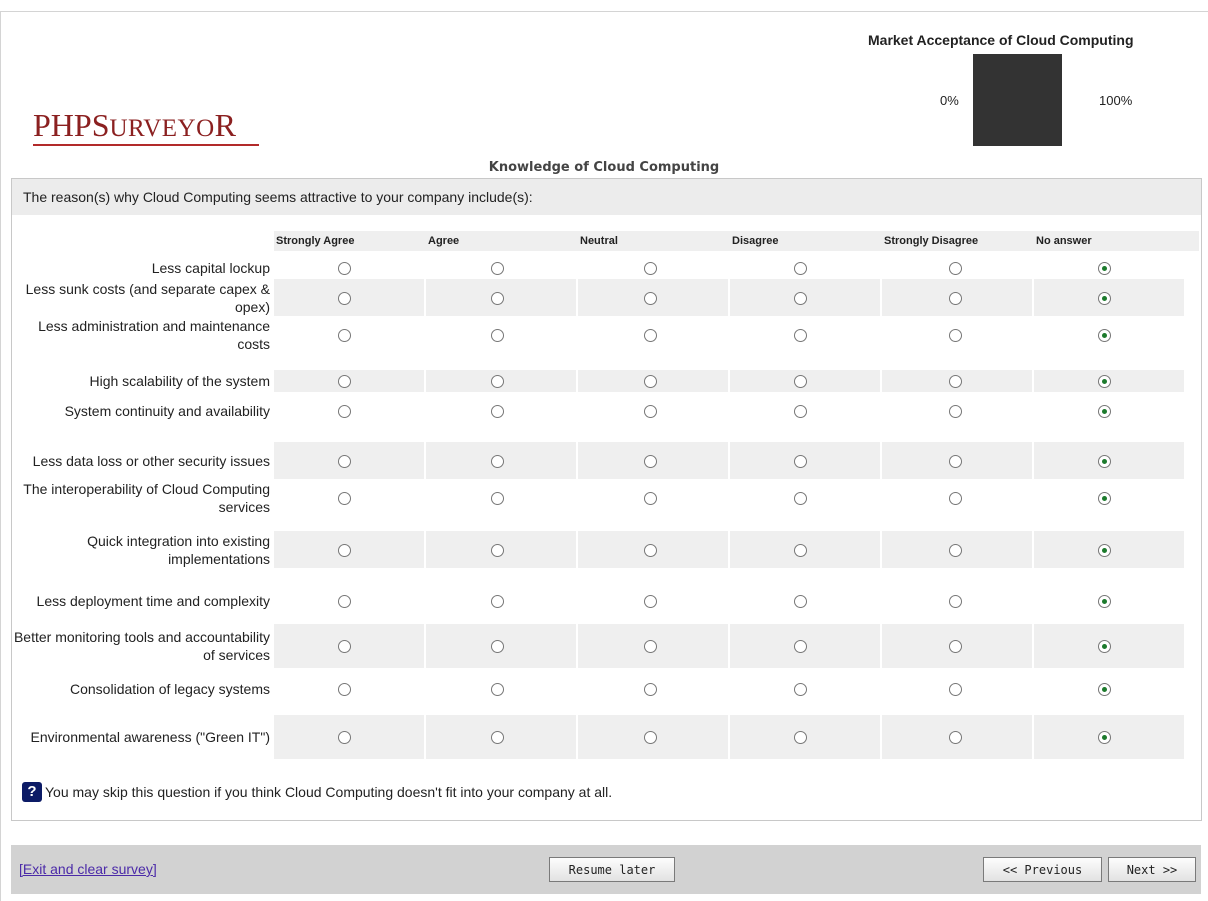 This screenshot has width=1208, height=901. What do you see at coordinates (931, 241) in the screenshot?
I see `column-header: Strongly Disagree` at bounding box center [931, 241].